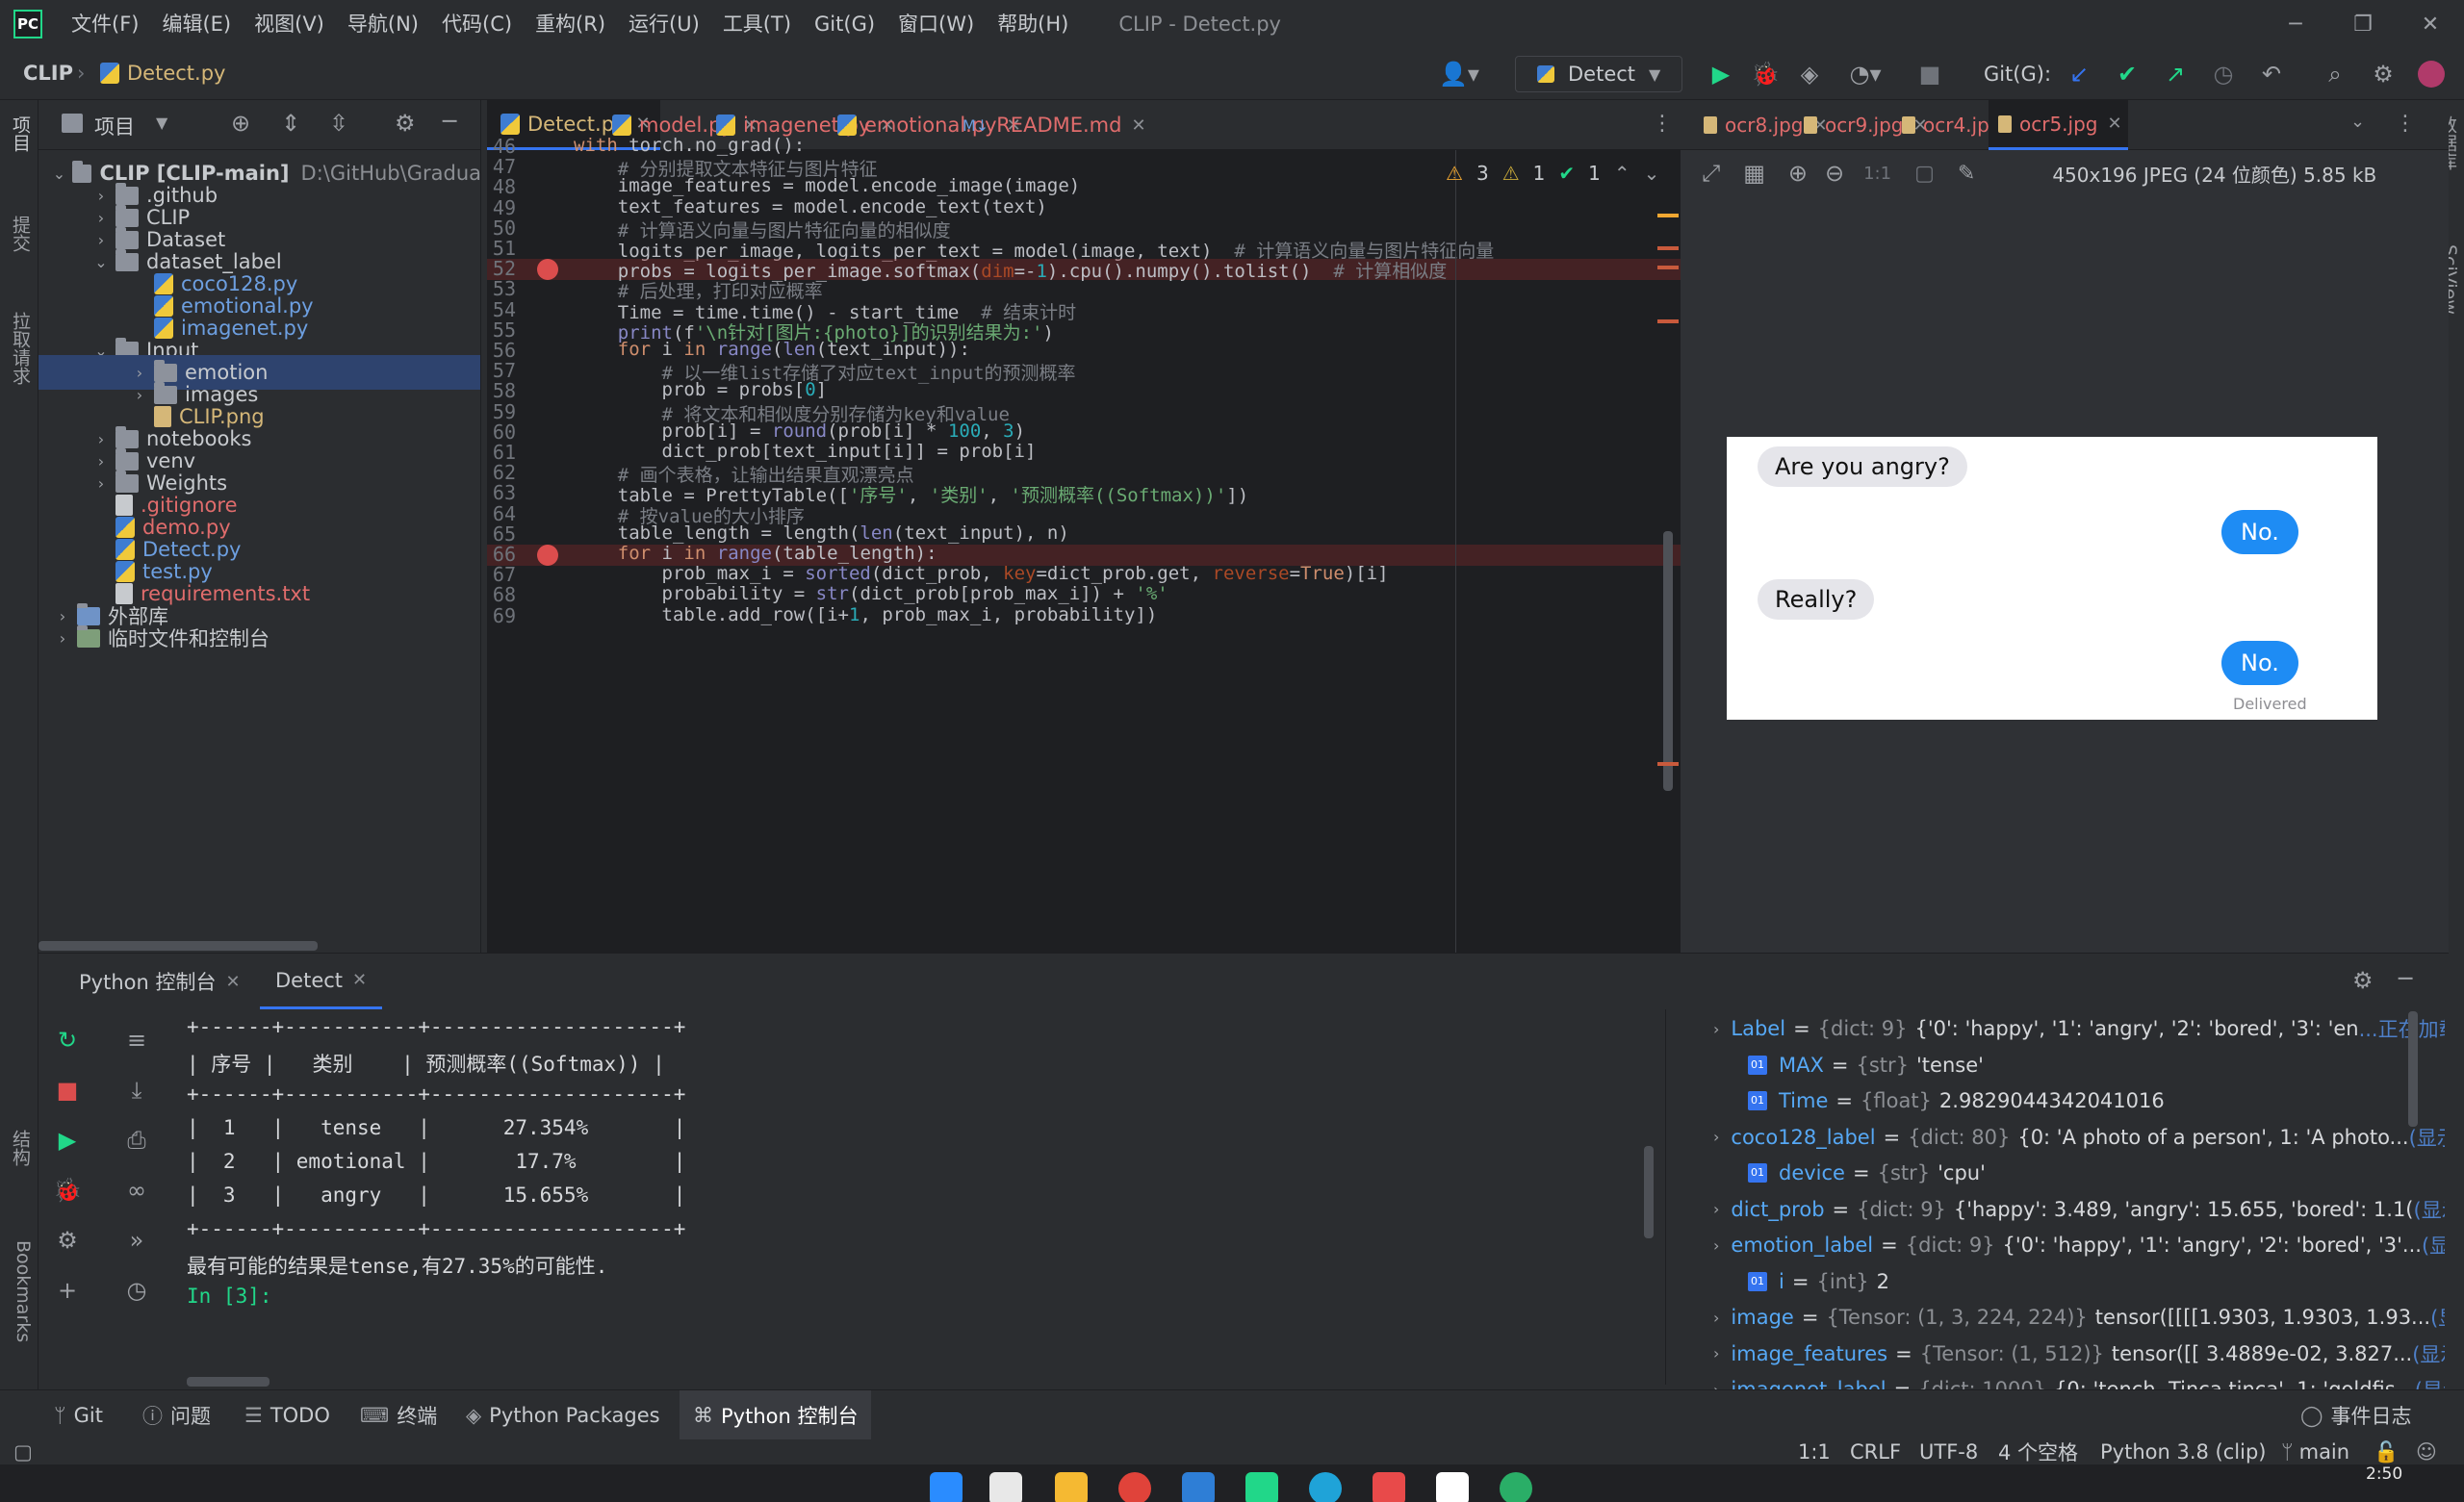 This screenshot has width=2464, height=1502. I want to click on app-icon-red, so click(1389, 1487).